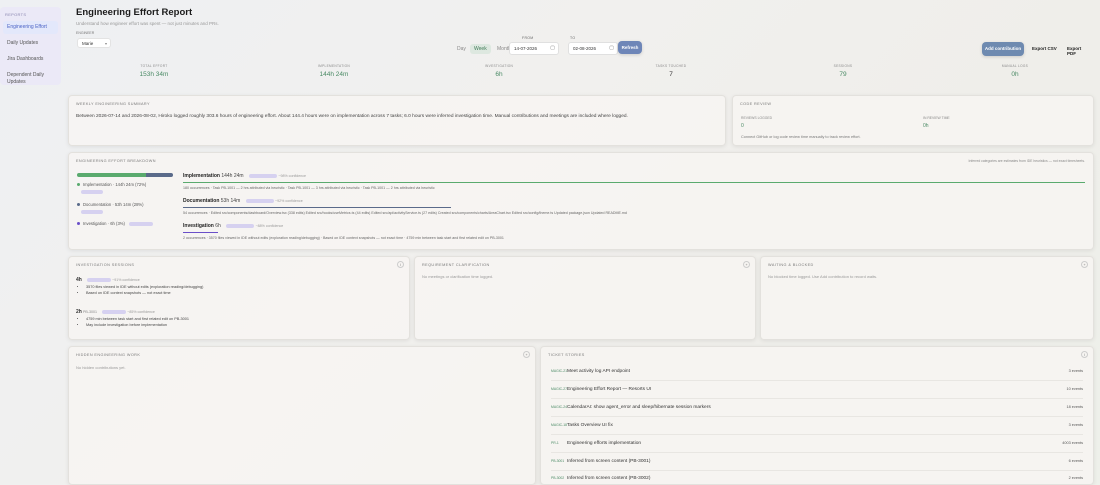  I want to click on stat-total-effort: TOTAL EFFORT 153h 34m, so click(154, 71).